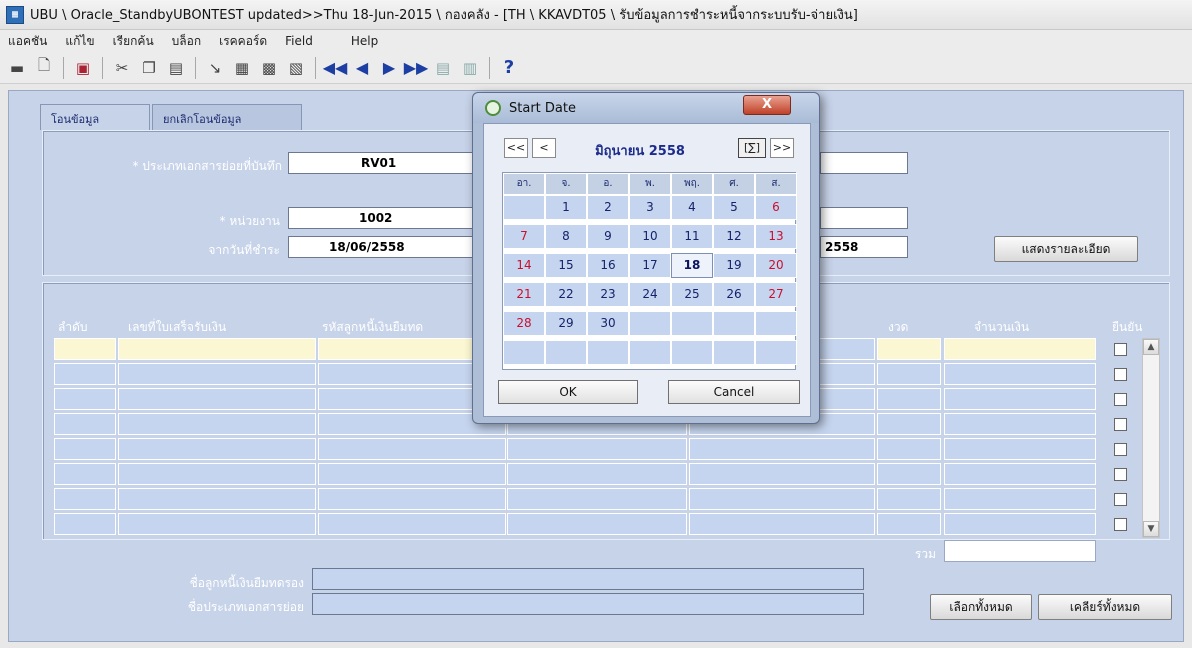 The width and height of the screenshot is (1192, 648). What do you see at coordinates (416, 68) in the screenshot?
I see `last-record-icon: ▶▶` at bounding box center [416, 68].